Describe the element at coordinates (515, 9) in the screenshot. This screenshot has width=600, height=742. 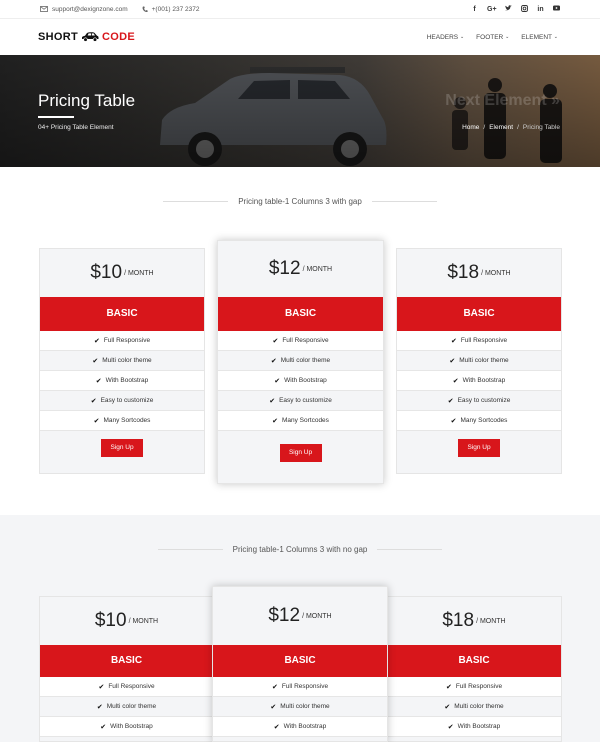
I see `social-links: f G+ in` at that location.